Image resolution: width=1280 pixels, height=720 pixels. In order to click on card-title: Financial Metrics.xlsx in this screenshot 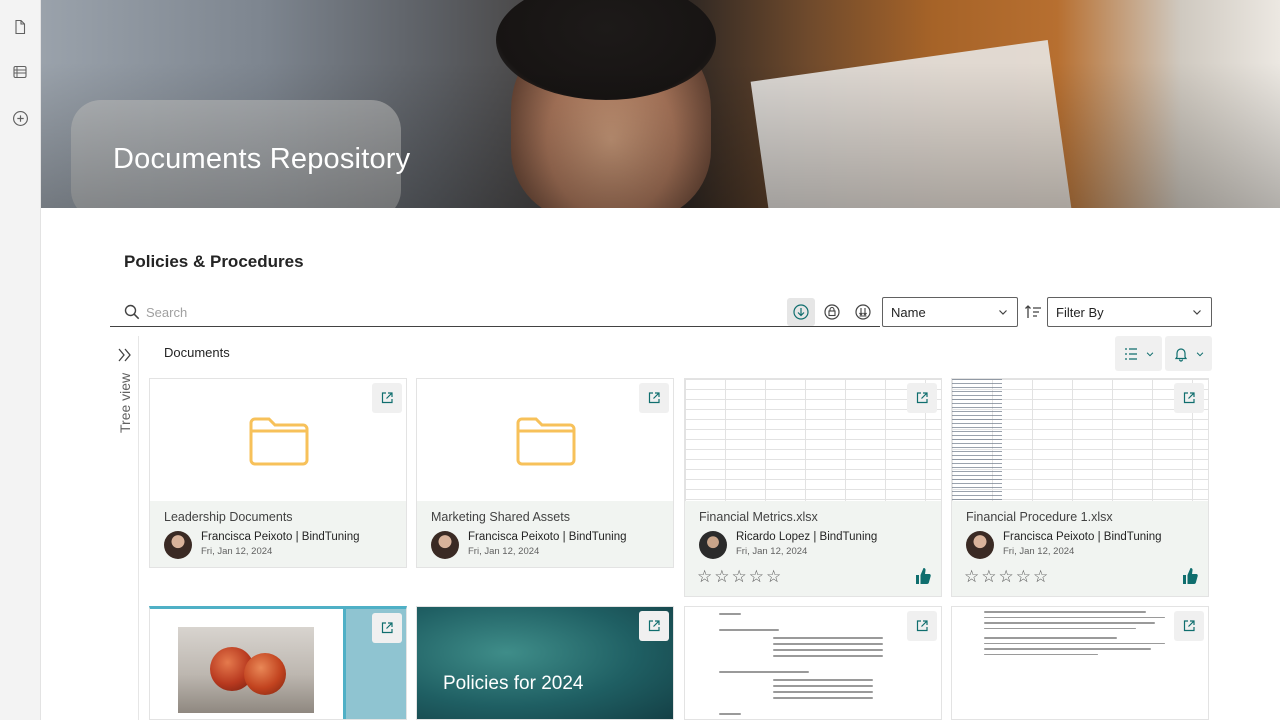, I will do `click(758, 517)`.